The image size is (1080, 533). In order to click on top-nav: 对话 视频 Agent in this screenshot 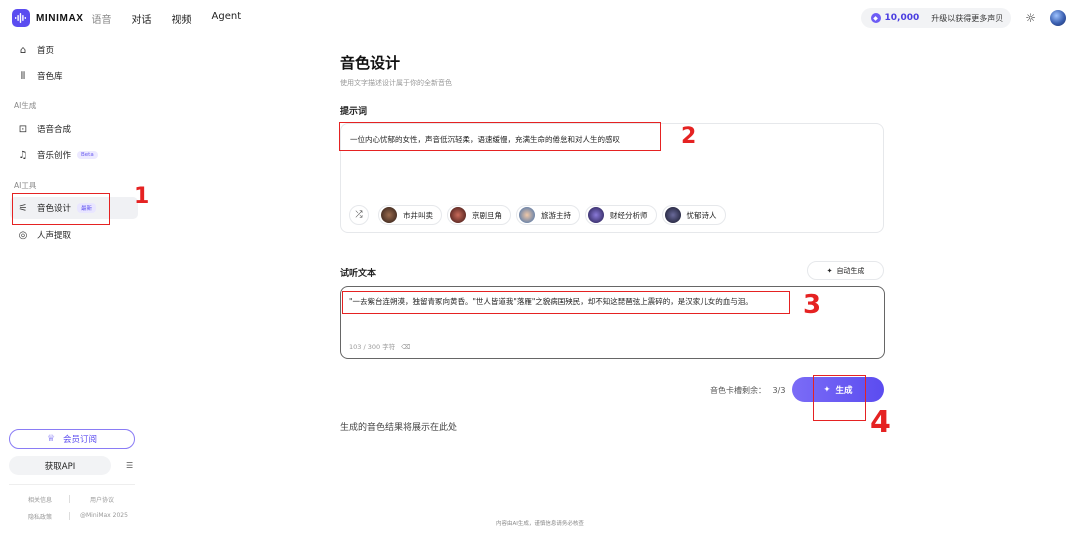, I will do `click(197, 18)`.